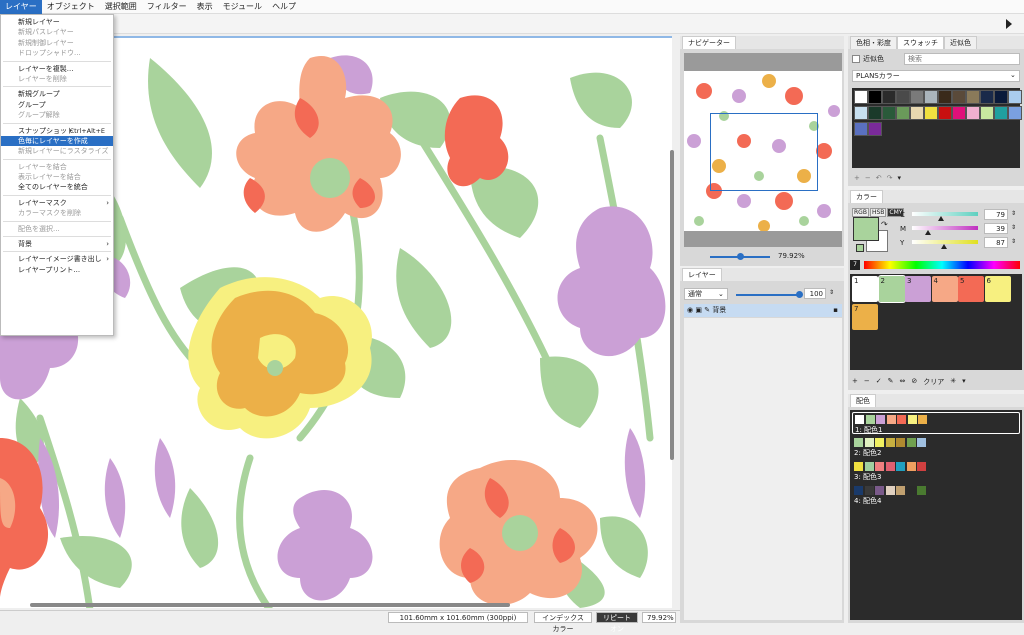 The image size is (1024, 635). Describe the element at coordinates (865, 317) in the screenshot. I see `color-table-cell: 7` at that location.